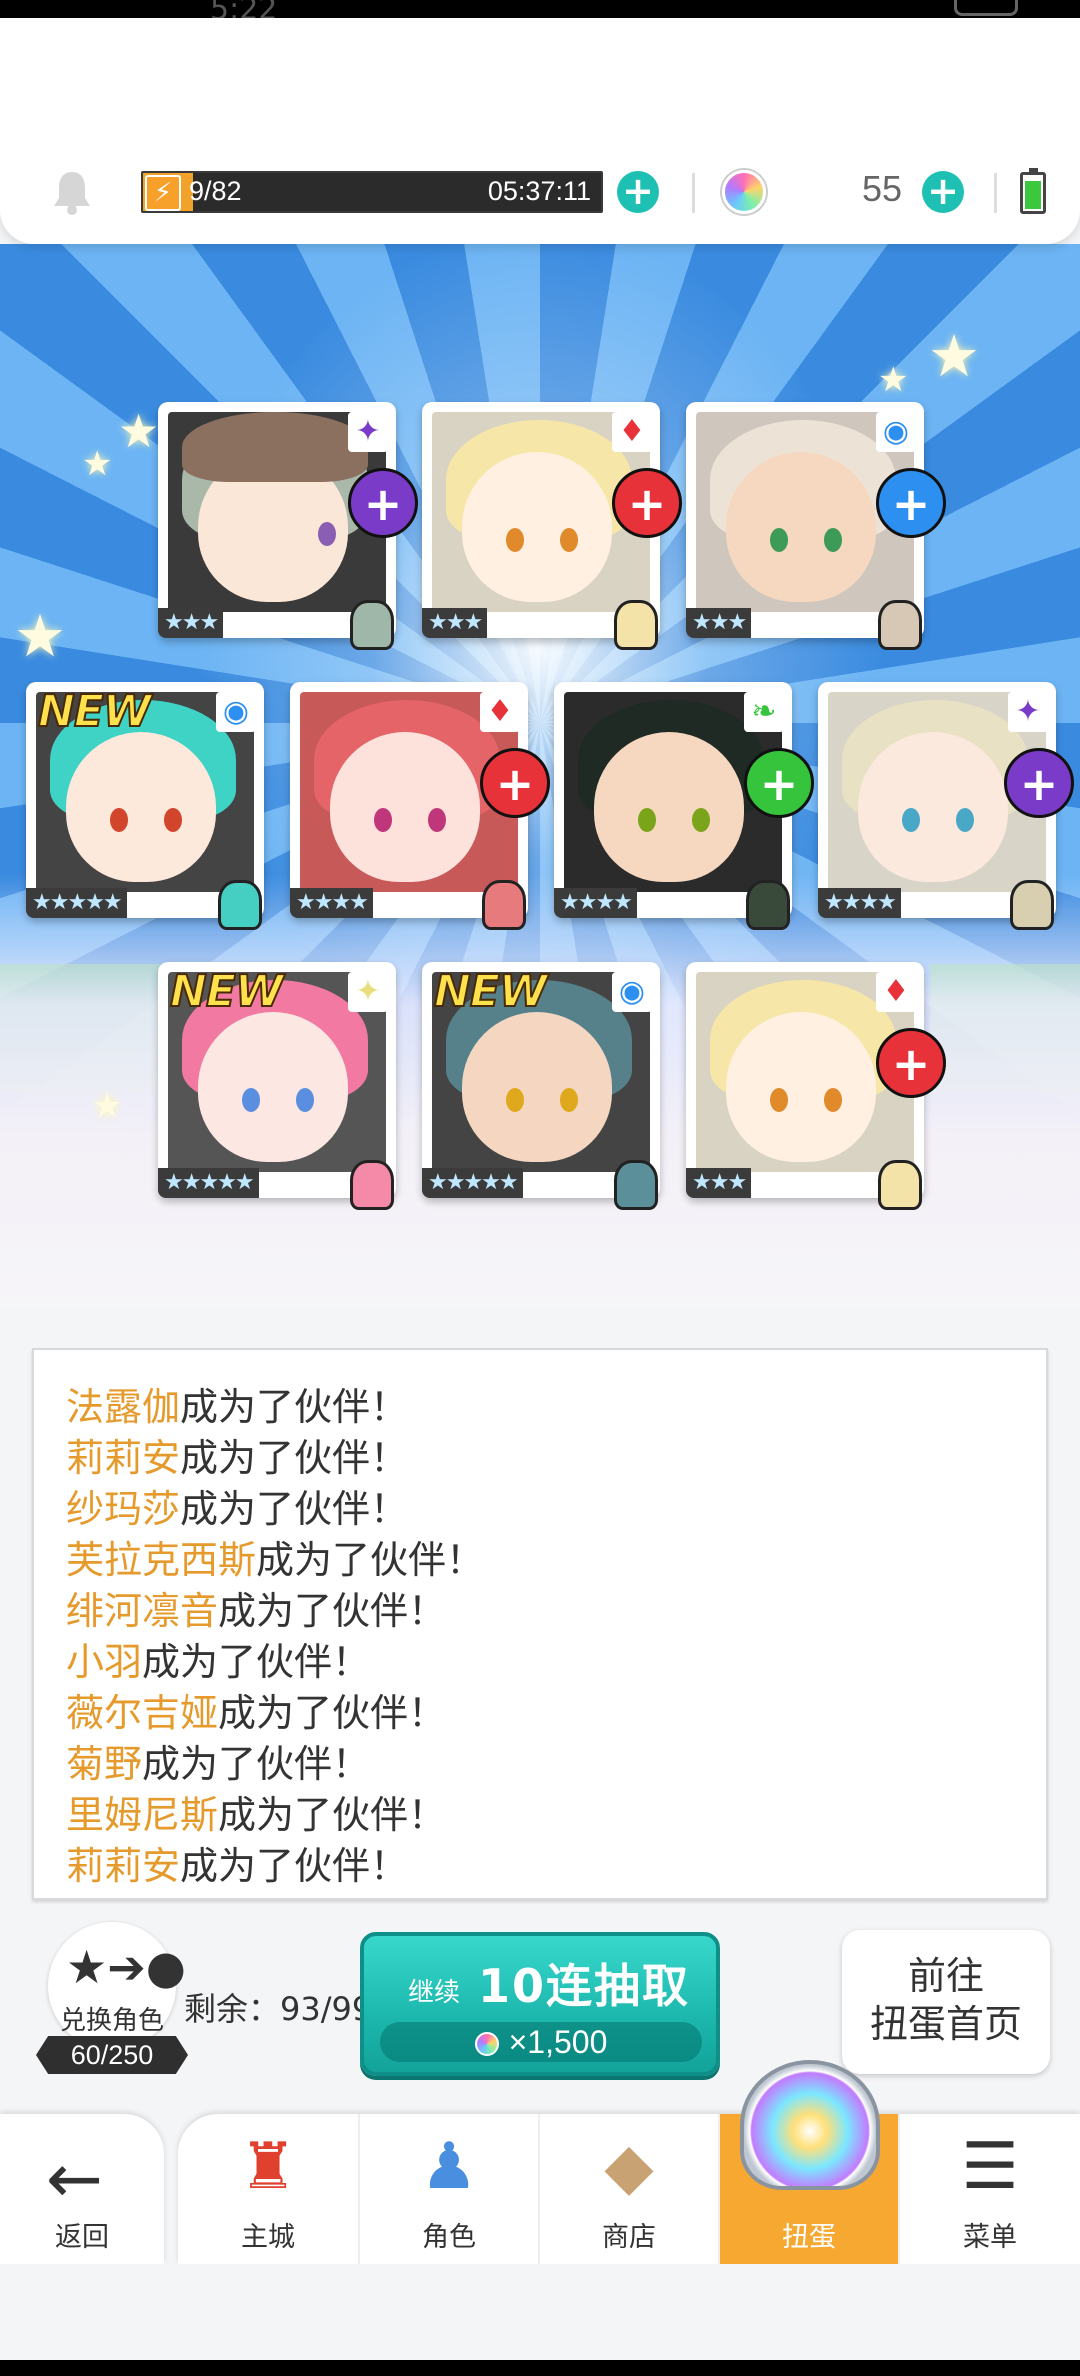 The image size is (1080, 2376). What do you see at coordinates (268, 2167) in the screenshot?
I see `town-icon: ♜` at bounding box center [268, 2167].